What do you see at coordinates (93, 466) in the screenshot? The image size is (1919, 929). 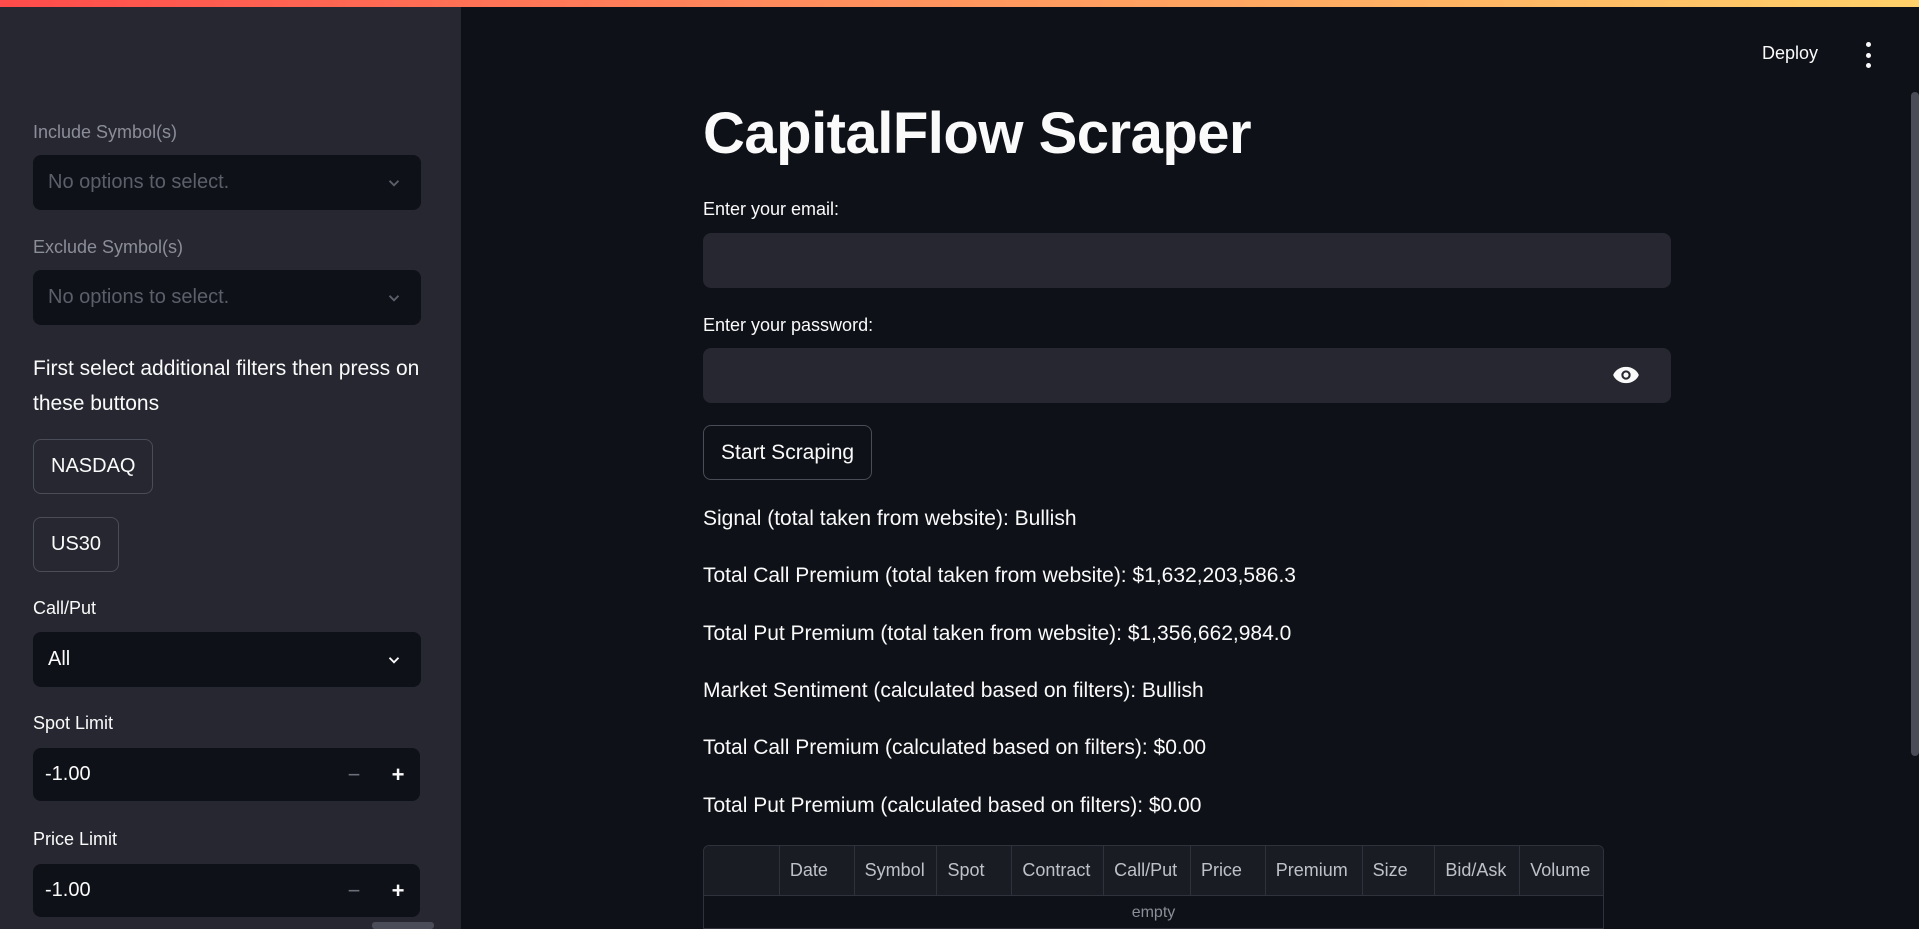 I see `nasdaq-button: NASDAQ` at bounding box center [93, 466].